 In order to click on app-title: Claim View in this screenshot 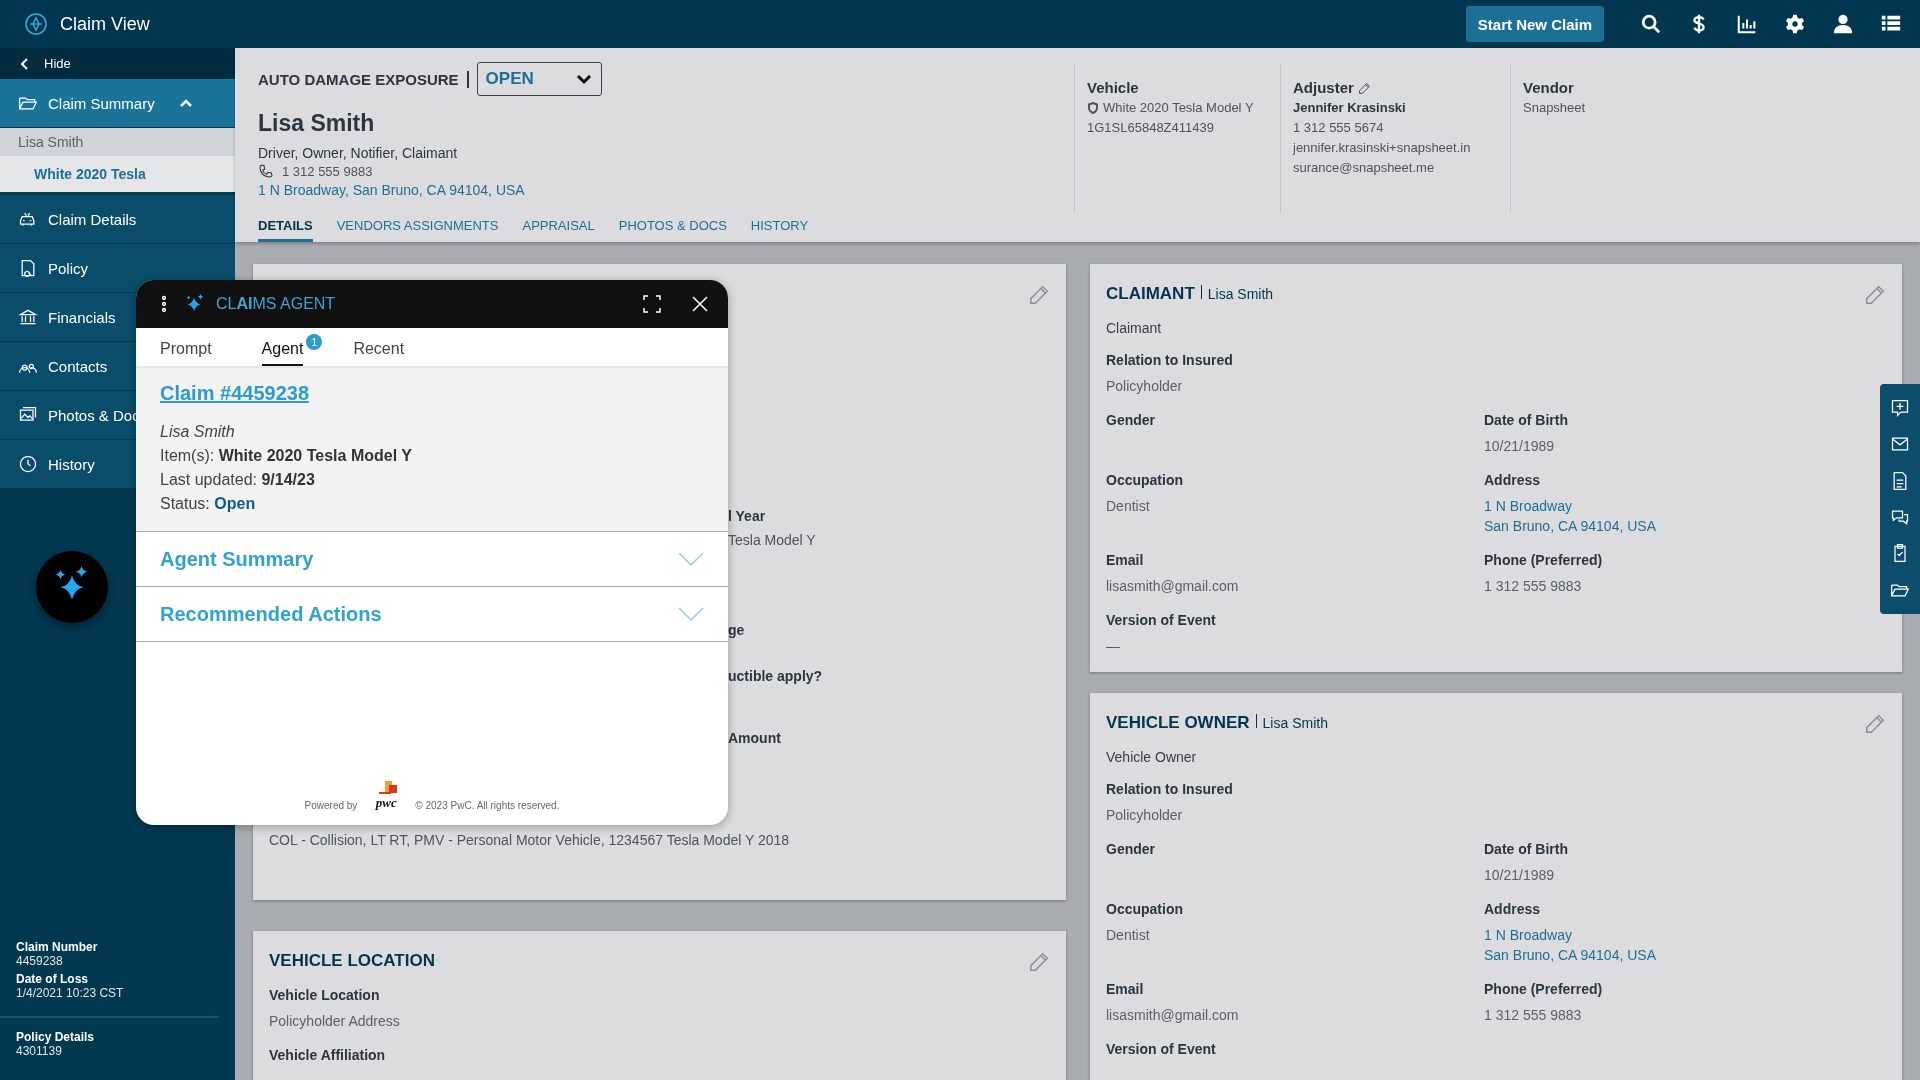, I will do `click(105, 24)`.